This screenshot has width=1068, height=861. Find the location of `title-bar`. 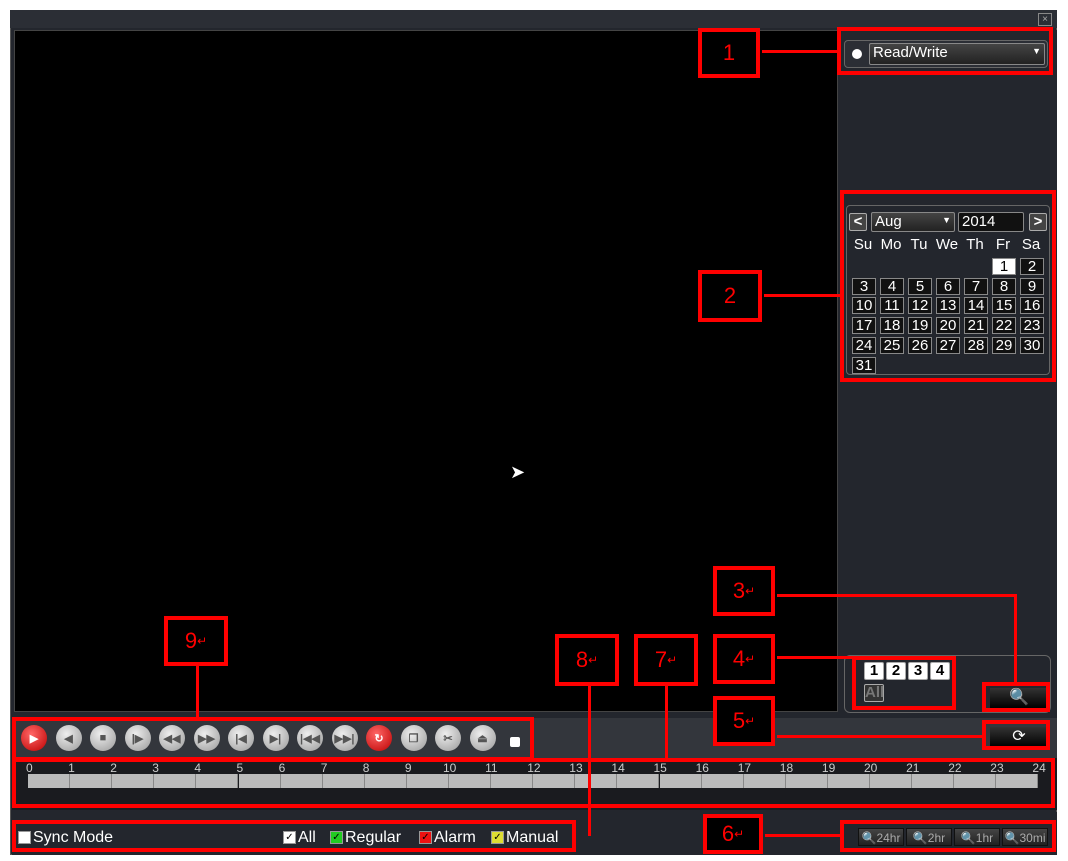

title-bar is located at coordinates (533, 19).